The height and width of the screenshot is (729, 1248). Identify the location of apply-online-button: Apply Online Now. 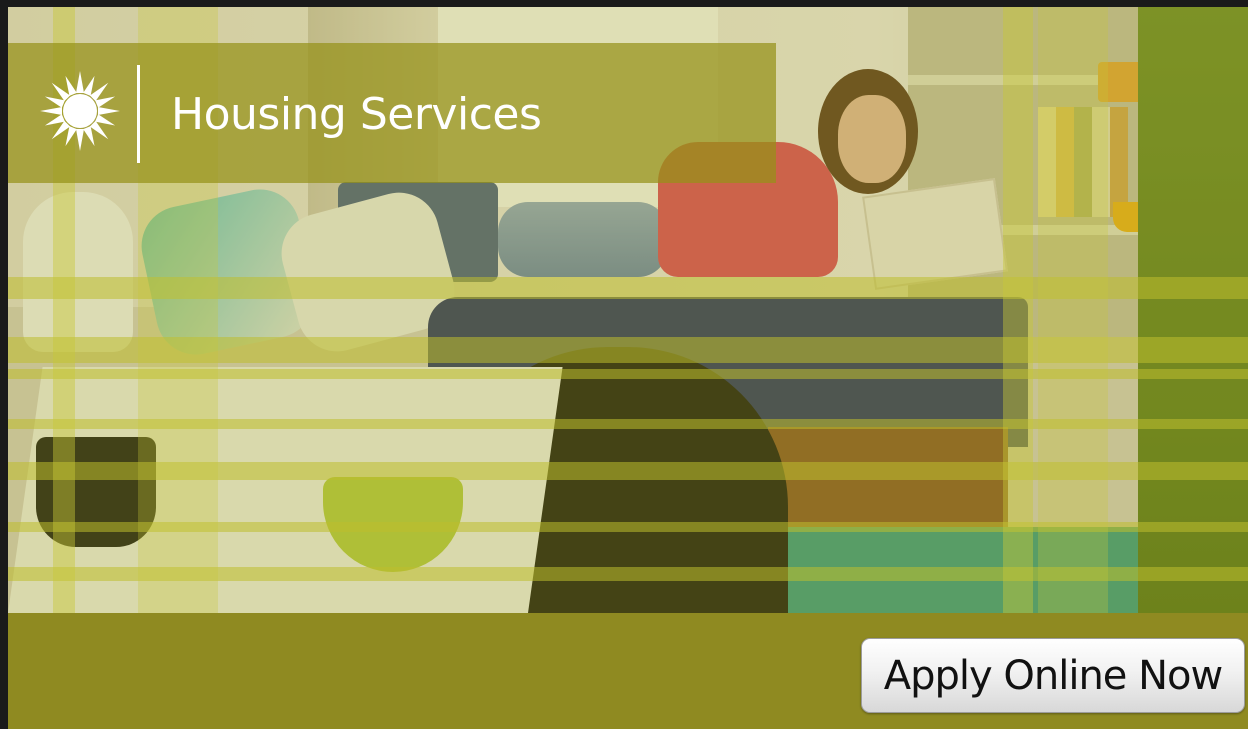
(1053, 675).